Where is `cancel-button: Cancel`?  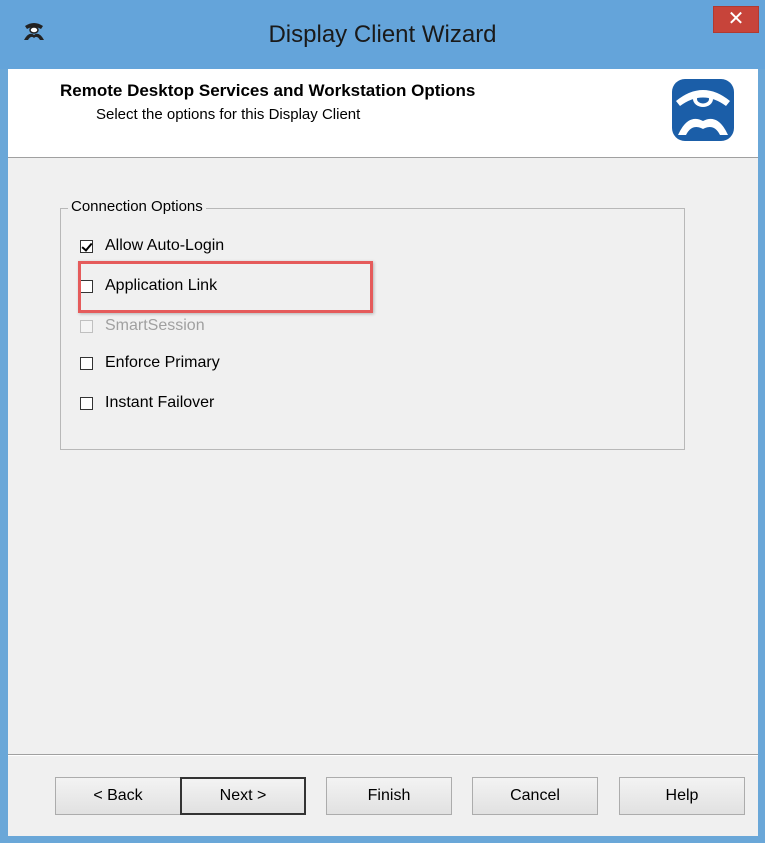 cancel-button: Cancel is located at coordinates (535, 796).